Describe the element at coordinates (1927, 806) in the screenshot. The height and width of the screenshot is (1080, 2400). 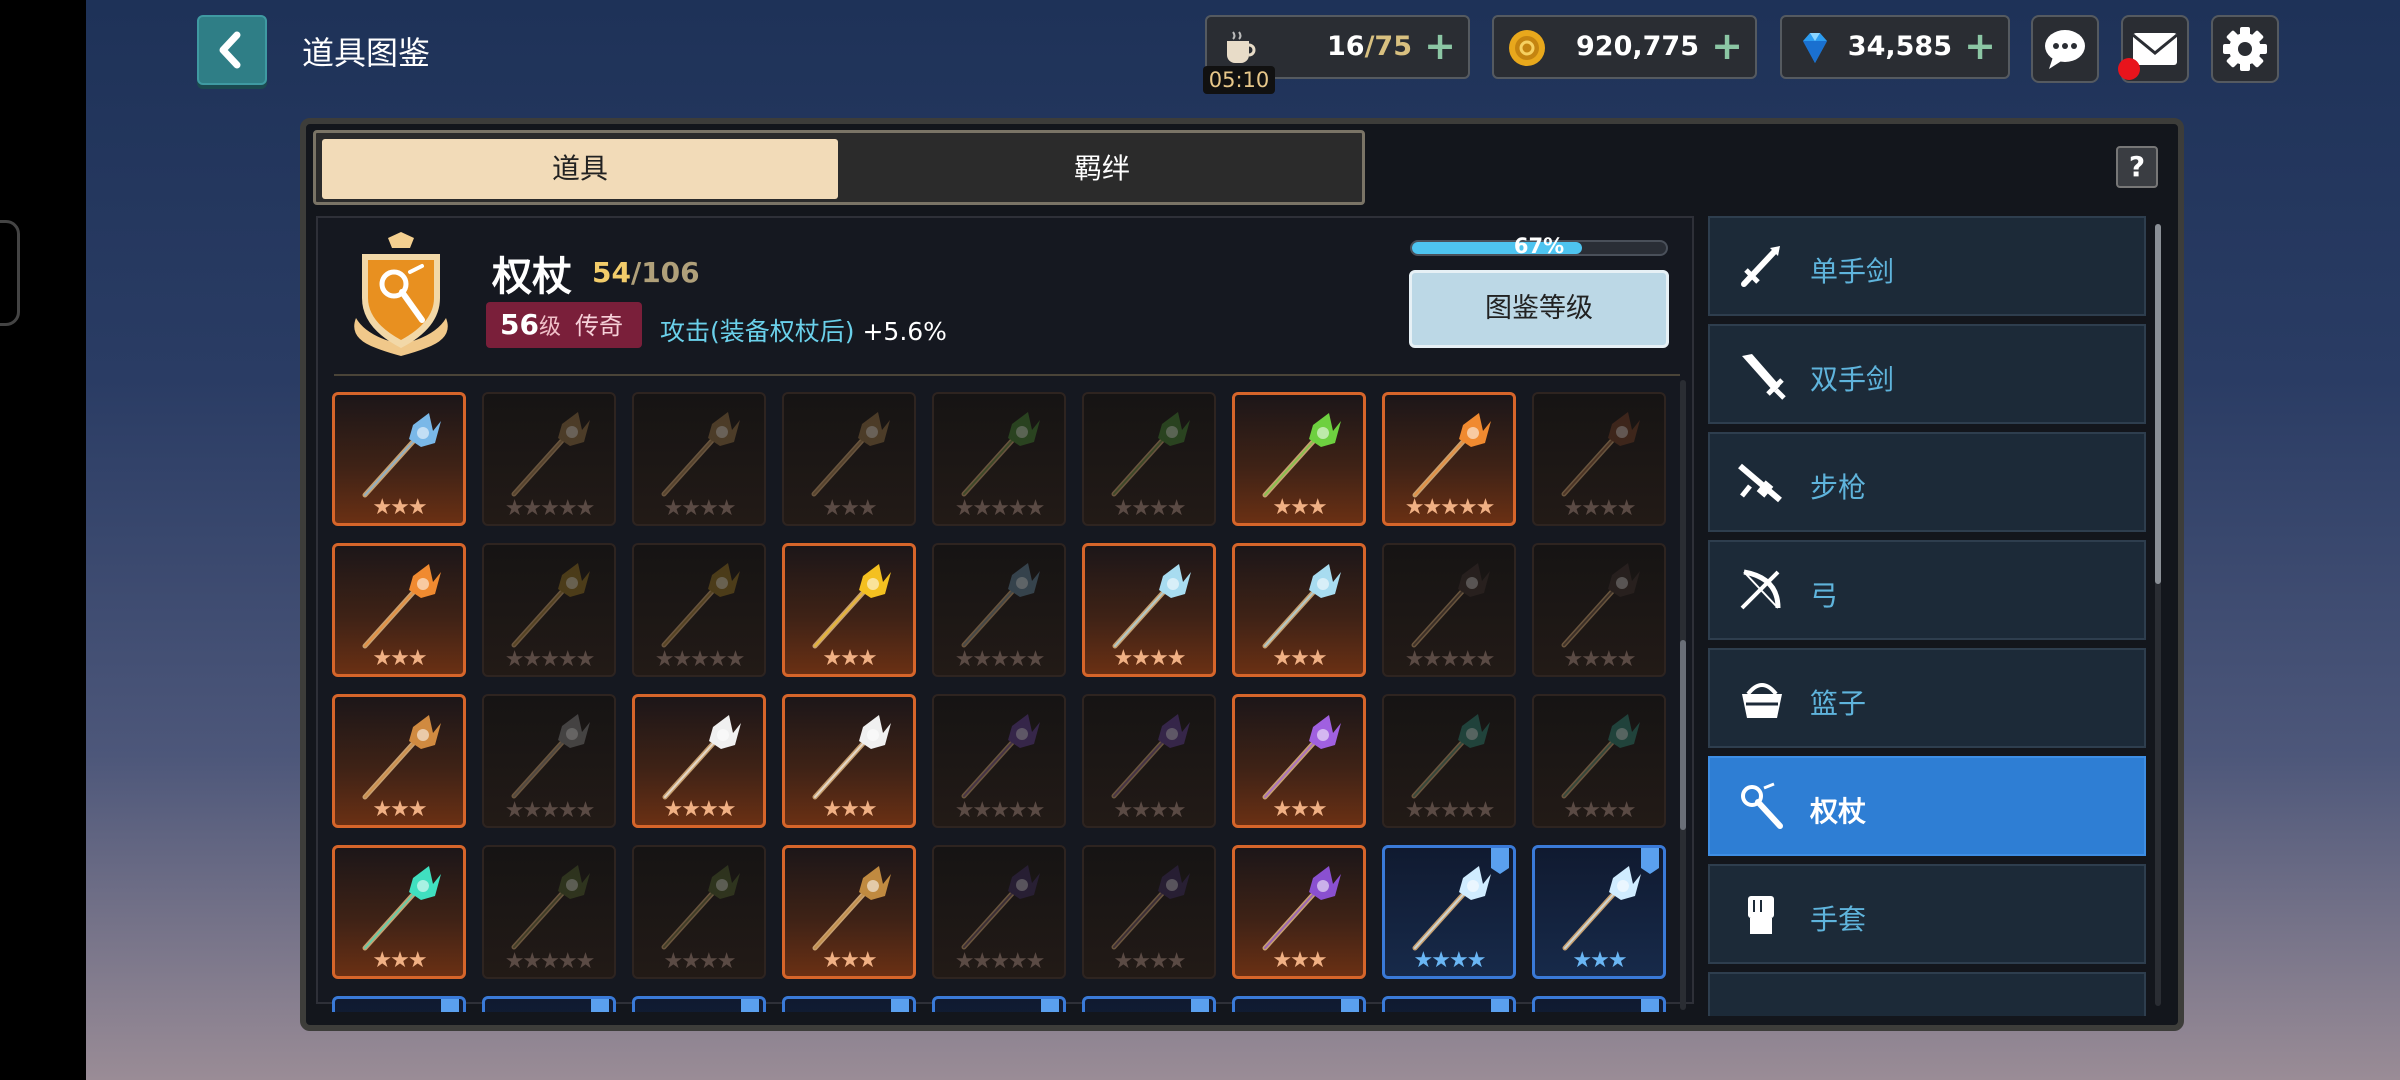
I see `category-item: 权杖` at that location.